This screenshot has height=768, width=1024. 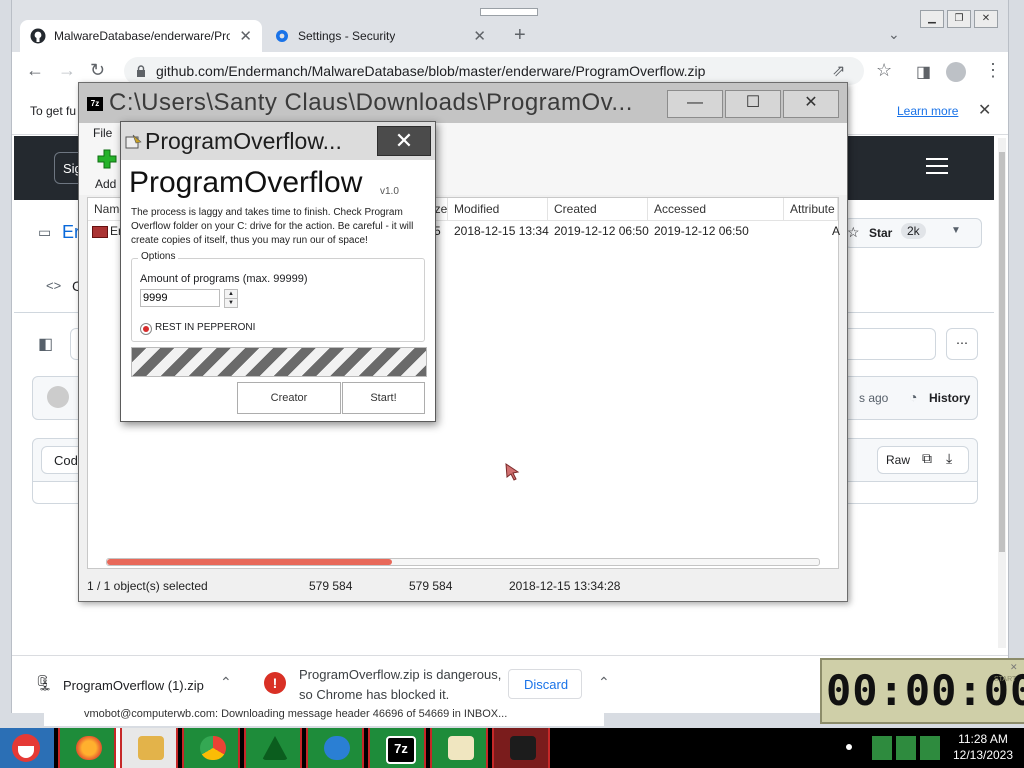 I want to click on hamburger-menu-icon, so click(x=937, y=166).